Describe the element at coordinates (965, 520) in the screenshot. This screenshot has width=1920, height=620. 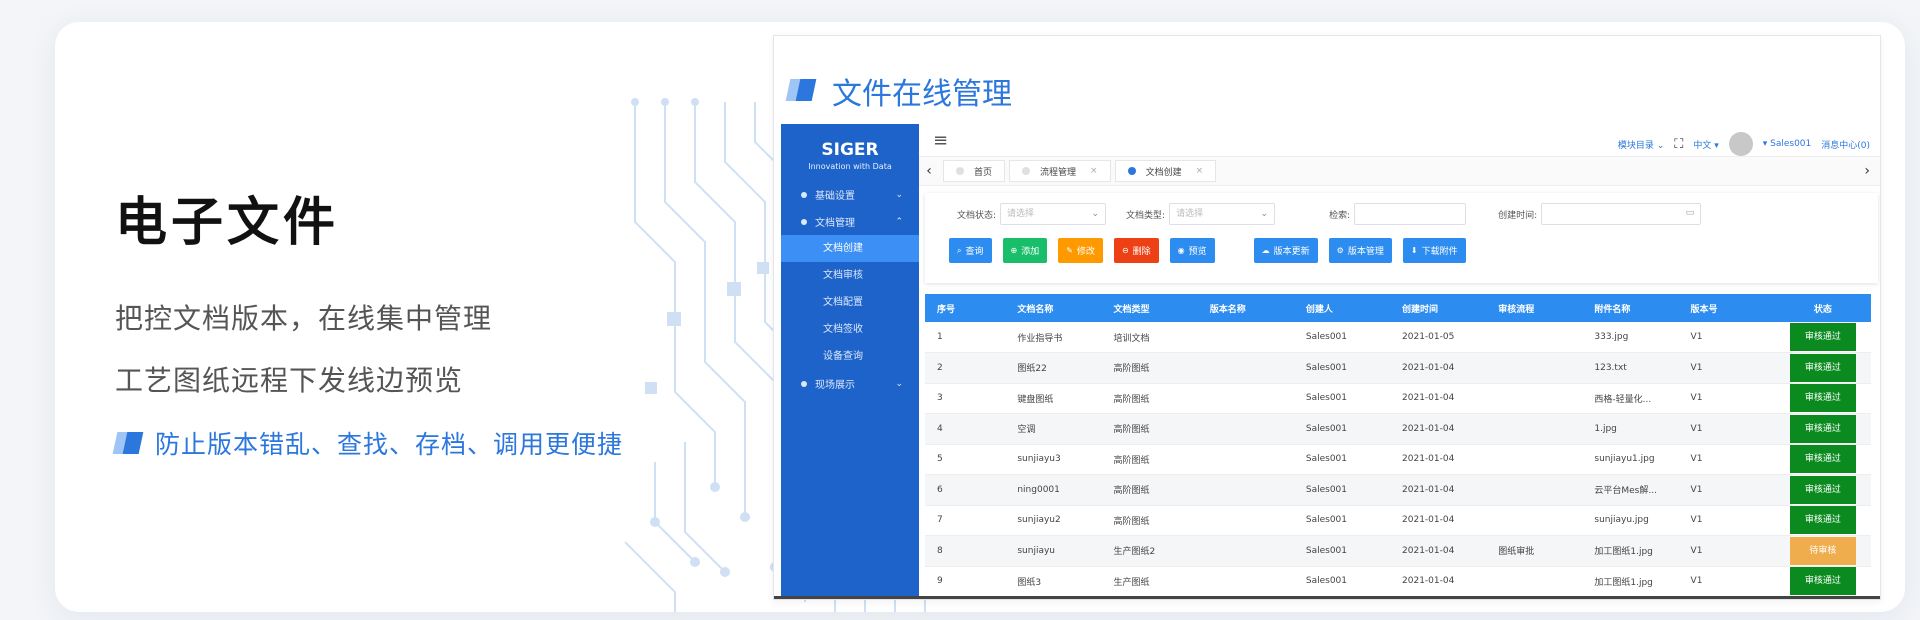
I see `table-cell: 7` at that location.